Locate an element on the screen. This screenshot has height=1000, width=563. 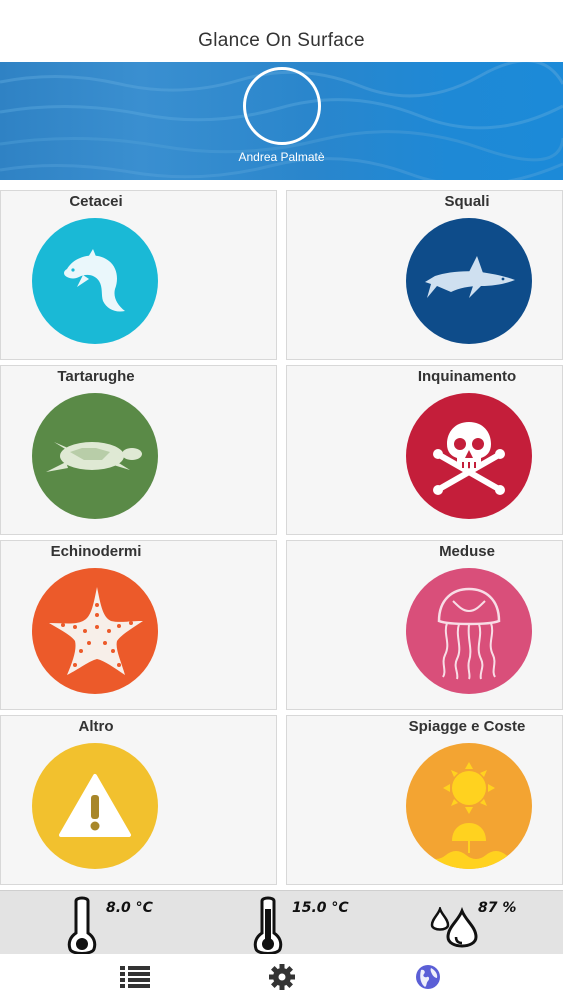
category-card-squali: Squali is located at coordinates (424, 275).